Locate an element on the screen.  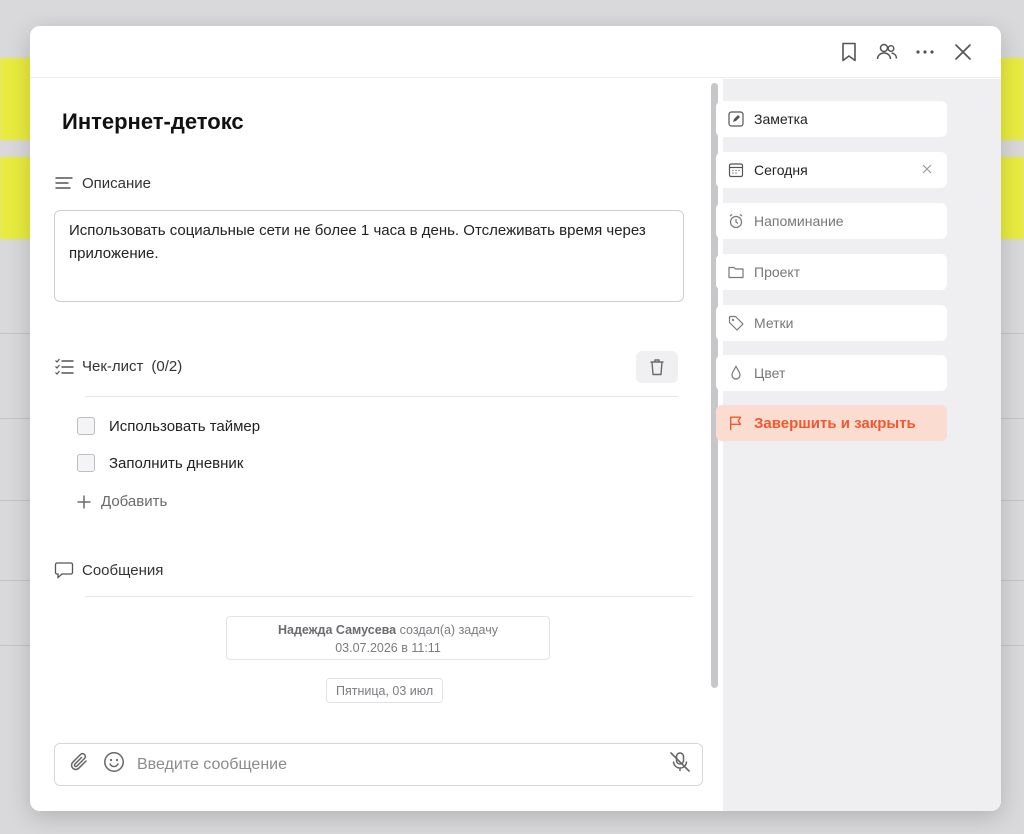
plus-icon is located at coordinates (84, 501).